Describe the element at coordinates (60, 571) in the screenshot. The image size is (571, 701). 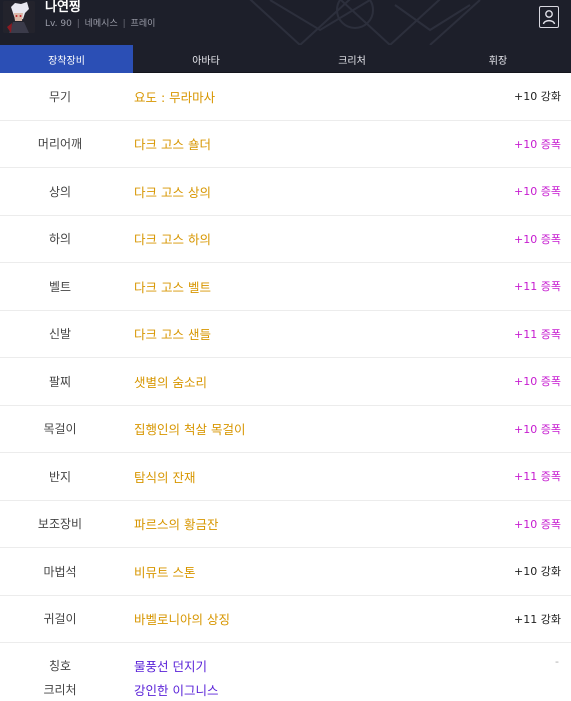
I see `slot-label: 마법석` at that location.